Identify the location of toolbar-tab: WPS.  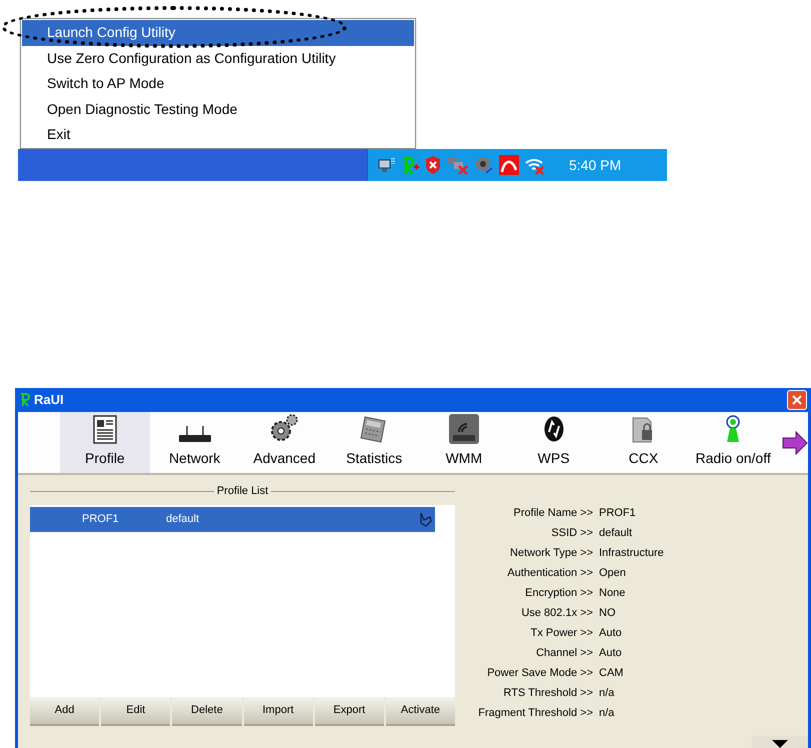
(553, 442).